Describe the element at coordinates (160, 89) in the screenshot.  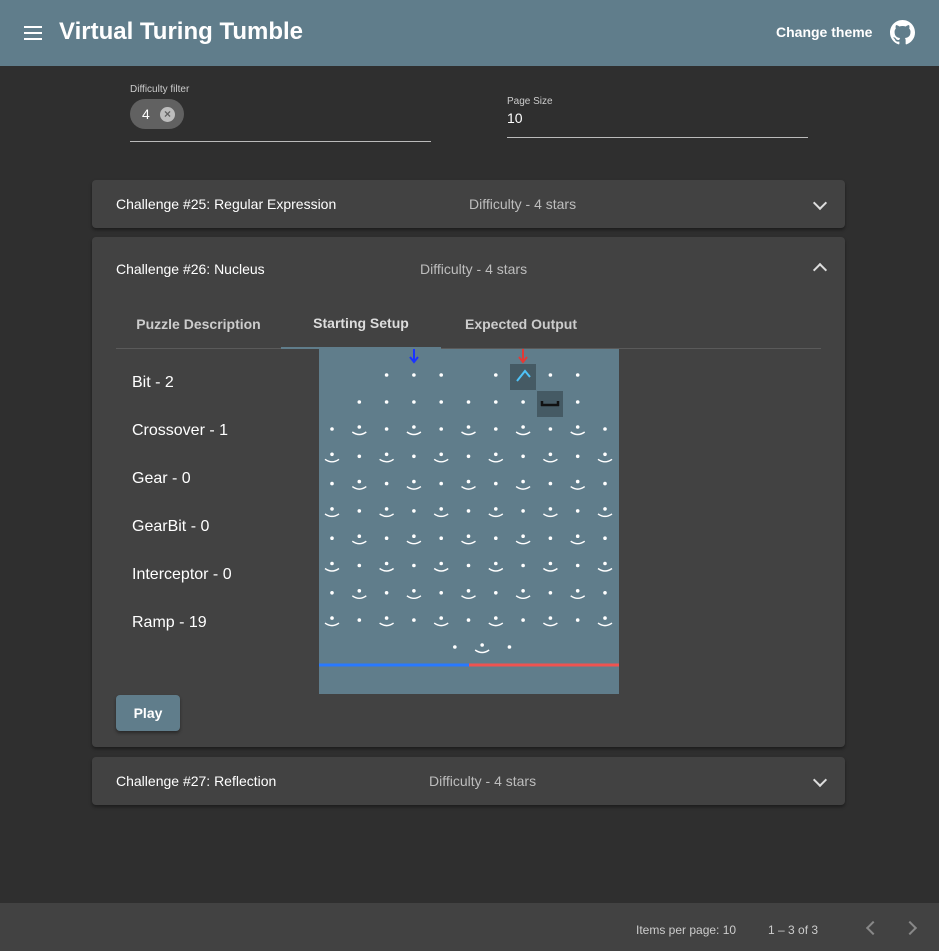
I see `difficulty-filter-label: Difficulty filter` at that location.